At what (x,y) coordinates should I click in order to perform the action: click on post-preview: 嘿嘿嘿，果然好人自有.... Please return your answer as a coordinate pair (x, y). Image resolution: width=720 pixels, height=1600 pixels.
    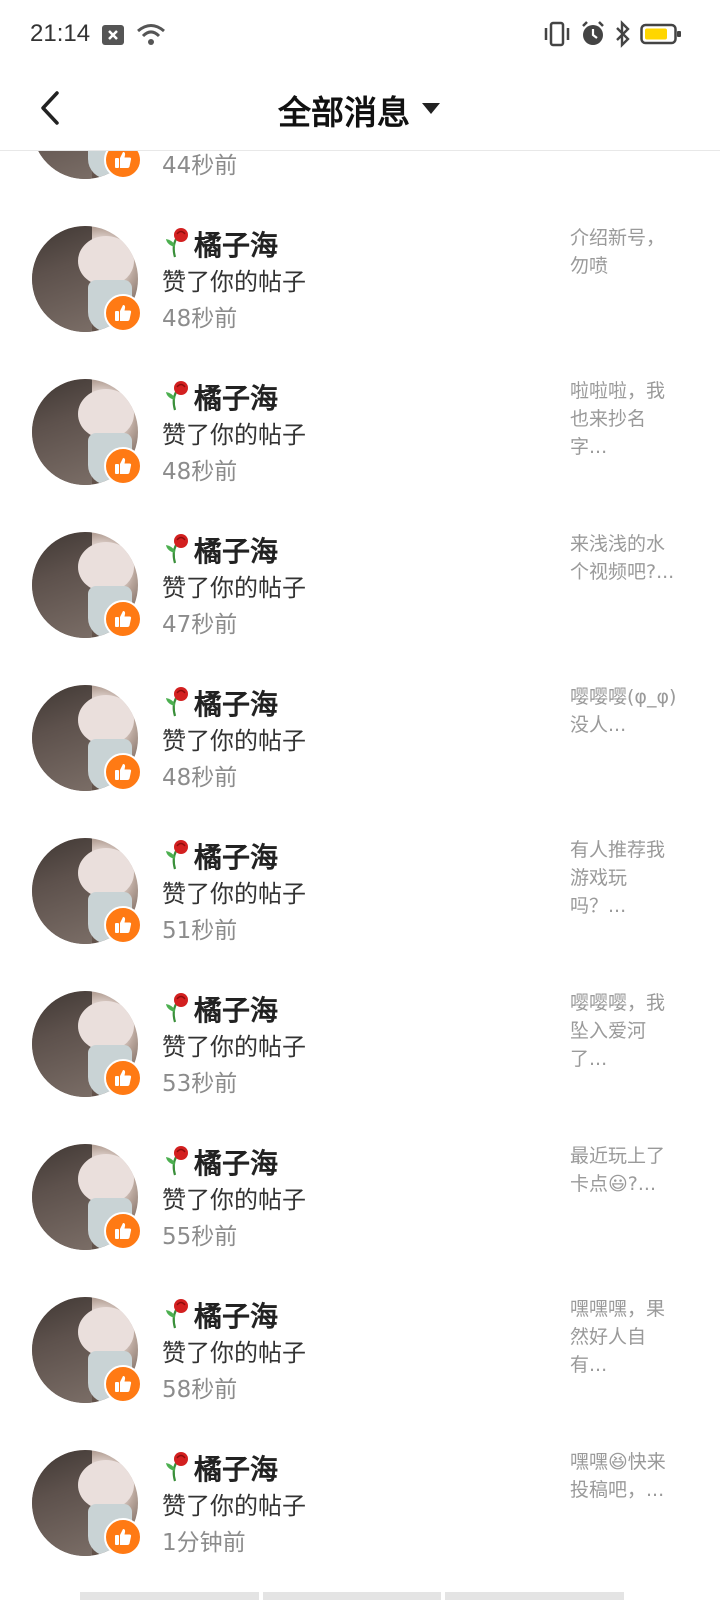
    Looking at the image, I should click on (625, 1337).